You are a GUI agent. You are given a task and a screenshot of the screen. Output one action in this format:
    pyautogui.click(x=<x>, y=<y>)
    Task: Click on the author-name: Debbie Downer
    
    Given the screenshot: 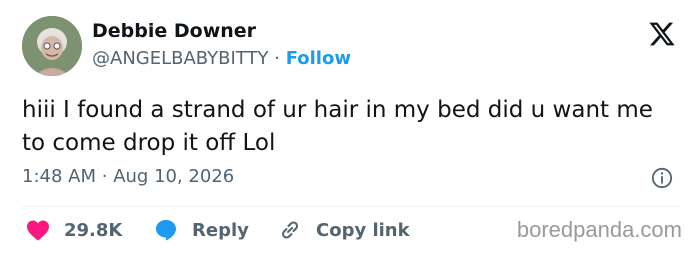 What is the action you would take?
    pyautogui.click(x=174, y=31)
    